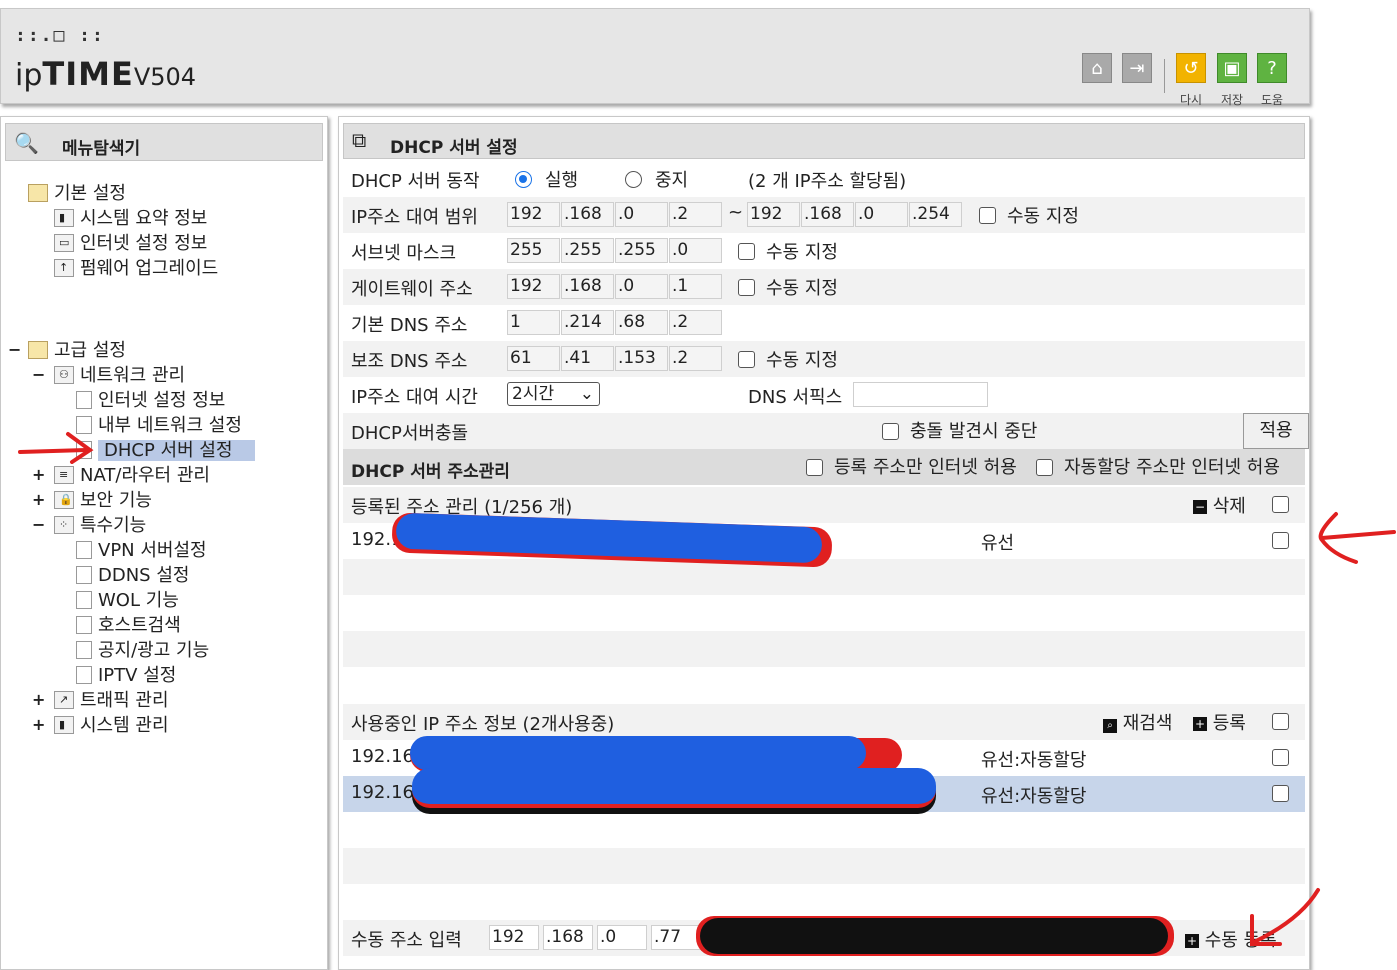 The image size is (1397, 970). Describe the element at coordinates (987, 215) in the screenshot. I see `range-manual-checkbox` at that location.